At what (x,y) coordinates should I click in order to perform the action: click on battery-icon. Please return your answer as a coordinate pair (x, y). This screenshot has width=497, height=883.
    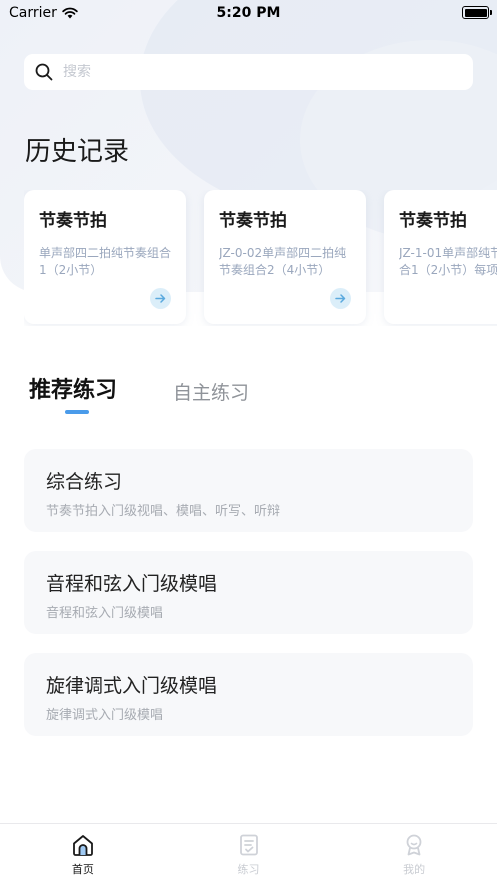
    Looking at the image, I should click on (477, 12).